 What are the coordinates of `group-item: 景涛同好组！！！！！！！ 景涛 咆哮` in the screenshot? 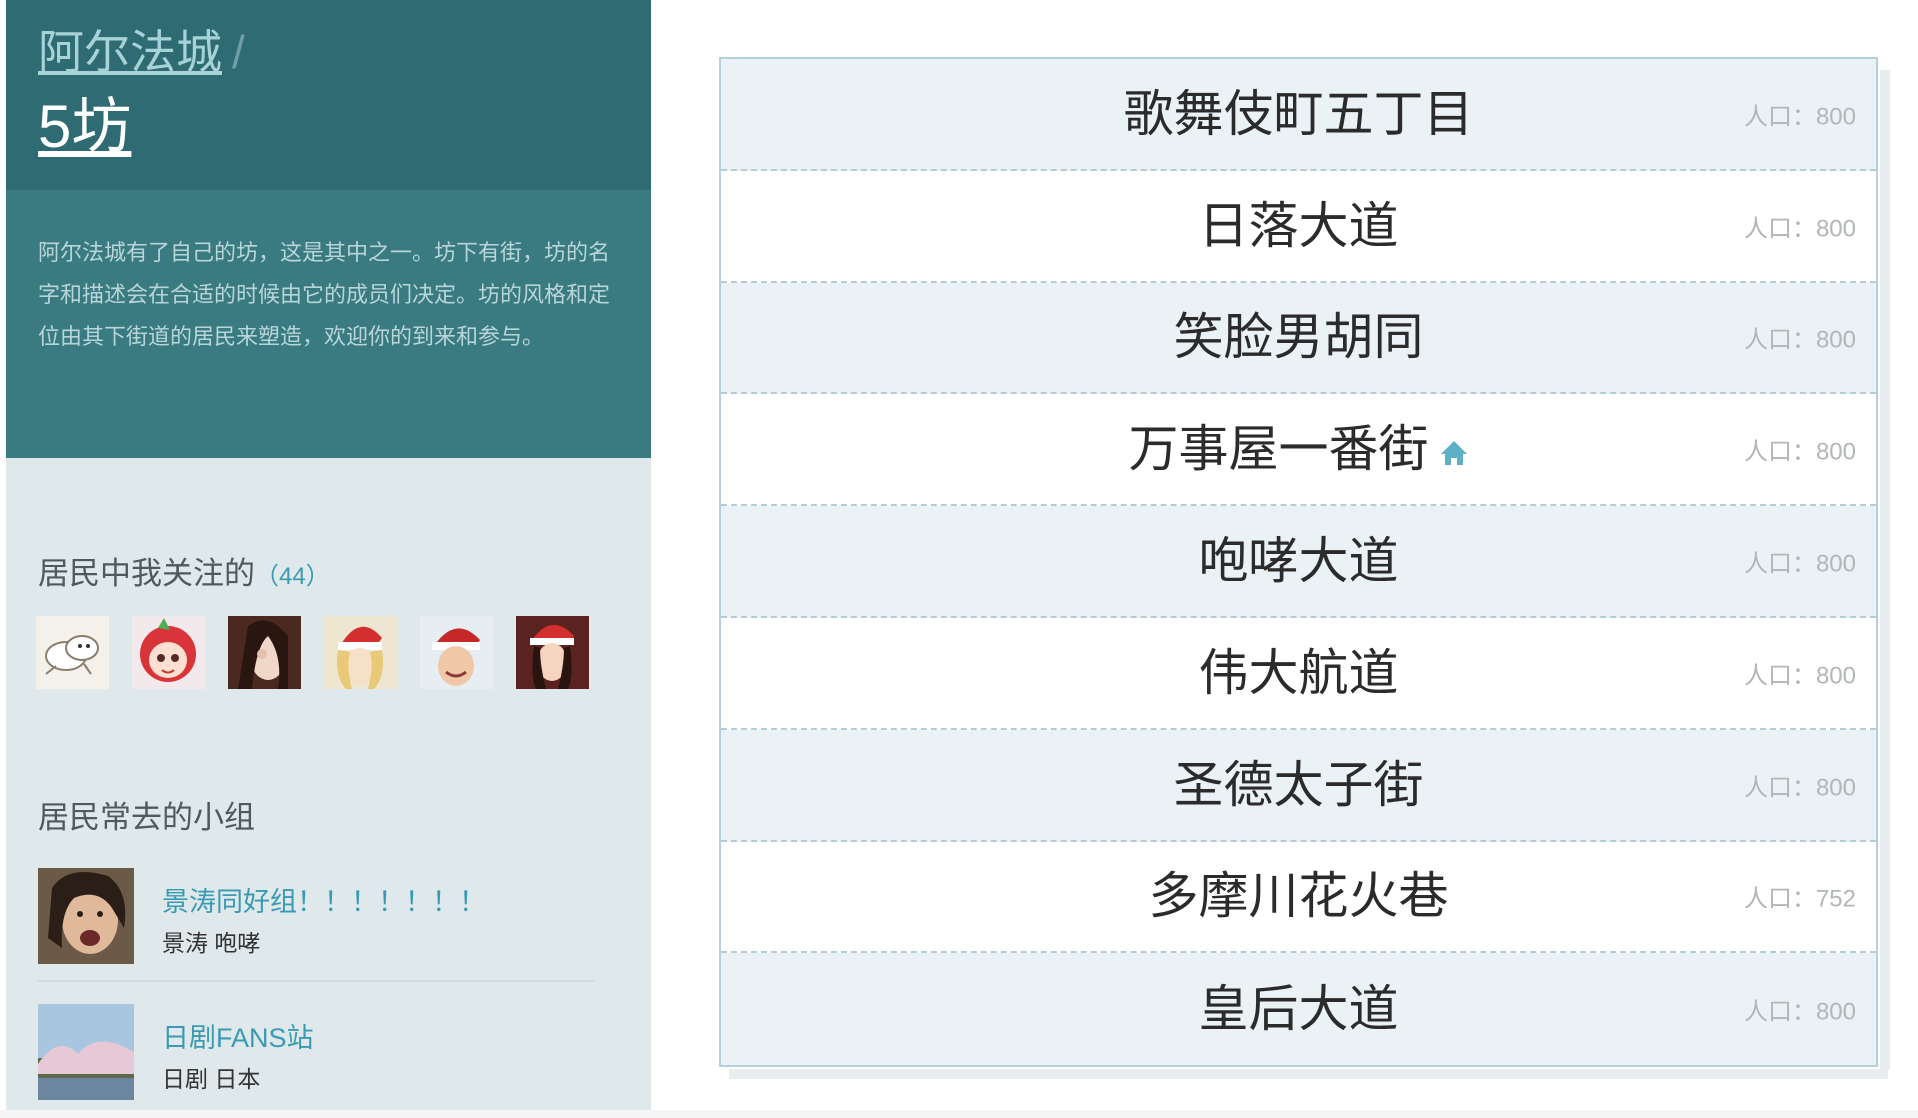 It's located at (318, 918).